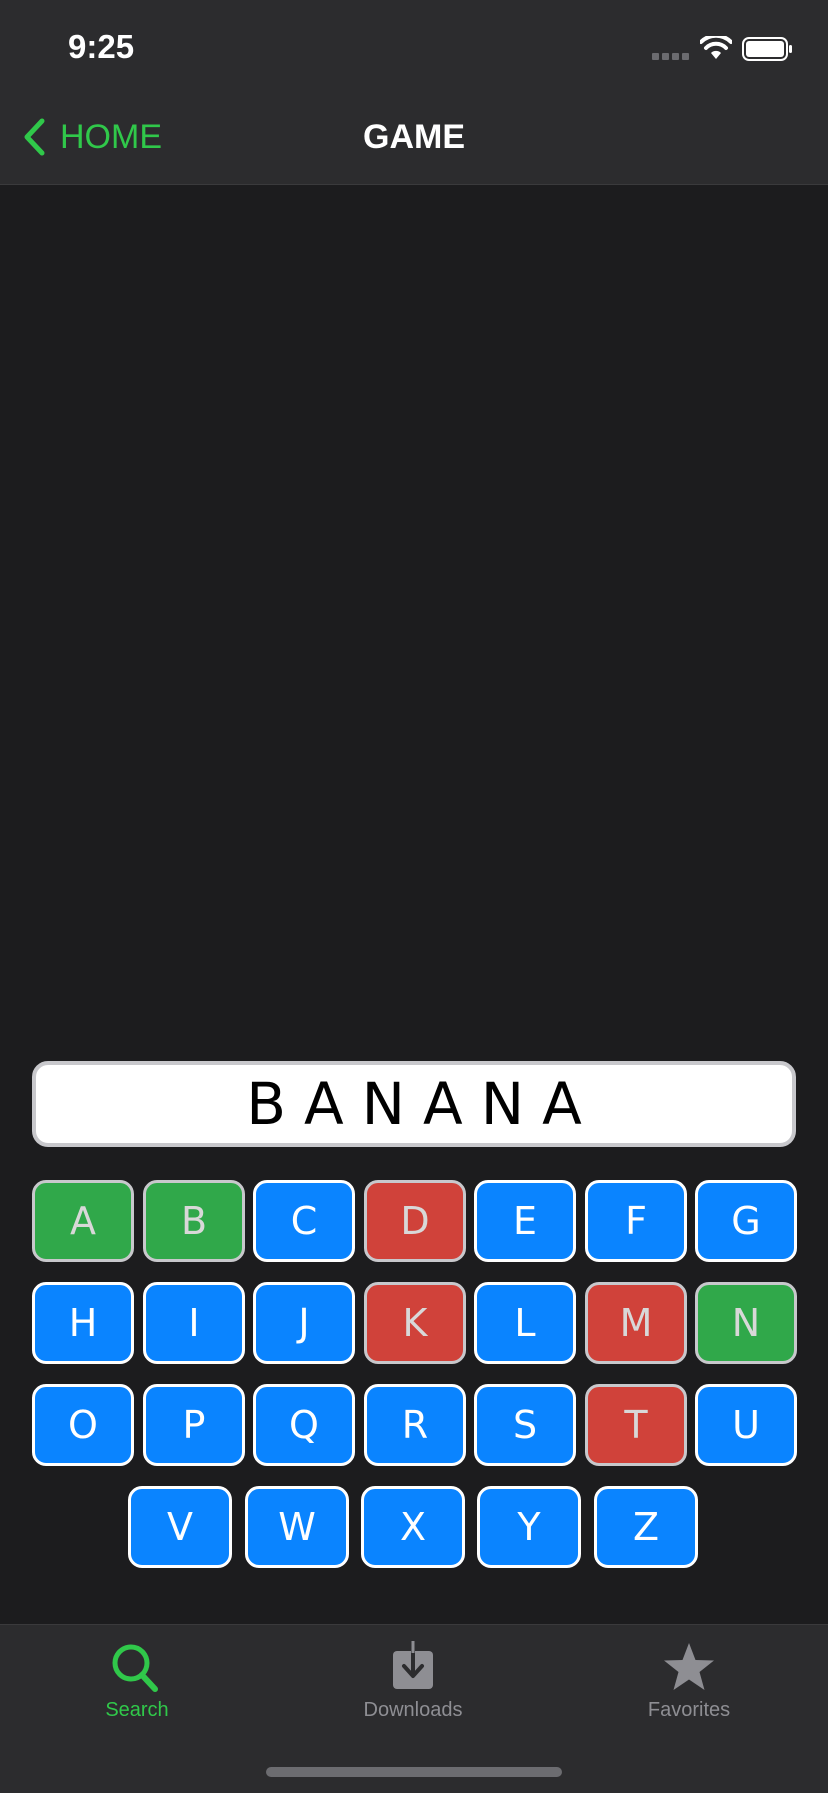 This screenshot has width=828, height=1793. I want to click on navigation-bar: HOME GAME, so click(414, 139).